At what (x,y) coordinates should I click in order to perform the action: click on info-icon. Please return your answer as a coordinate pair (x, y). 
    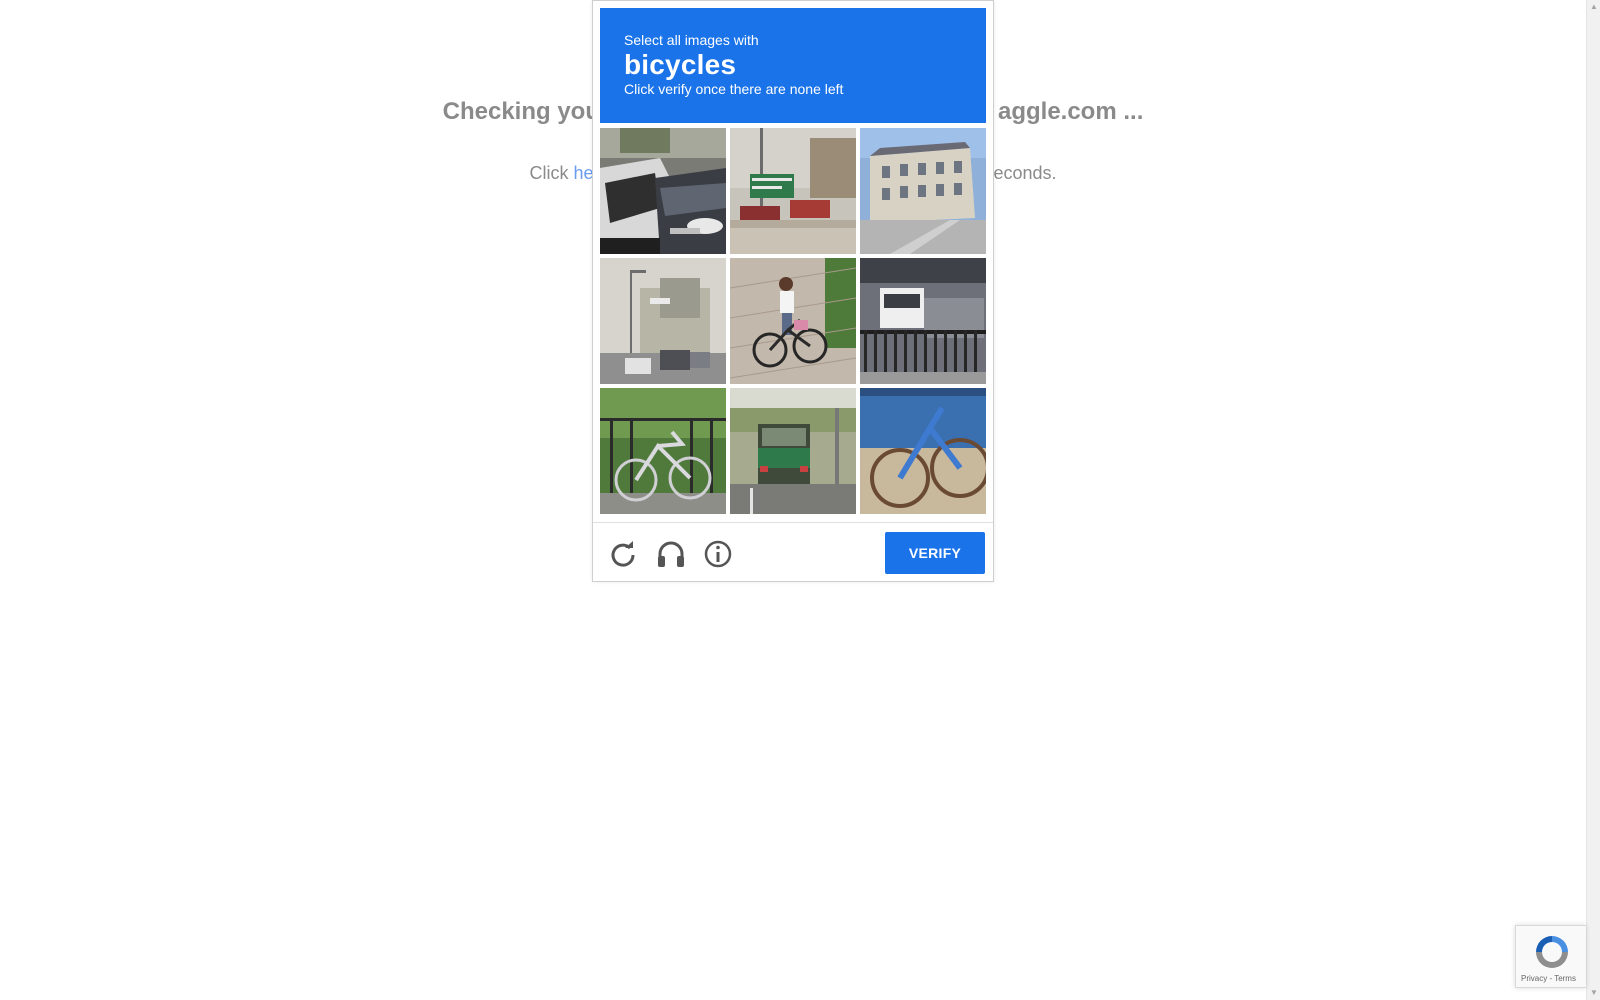
    Looking at the image, I should click on (718, 554).